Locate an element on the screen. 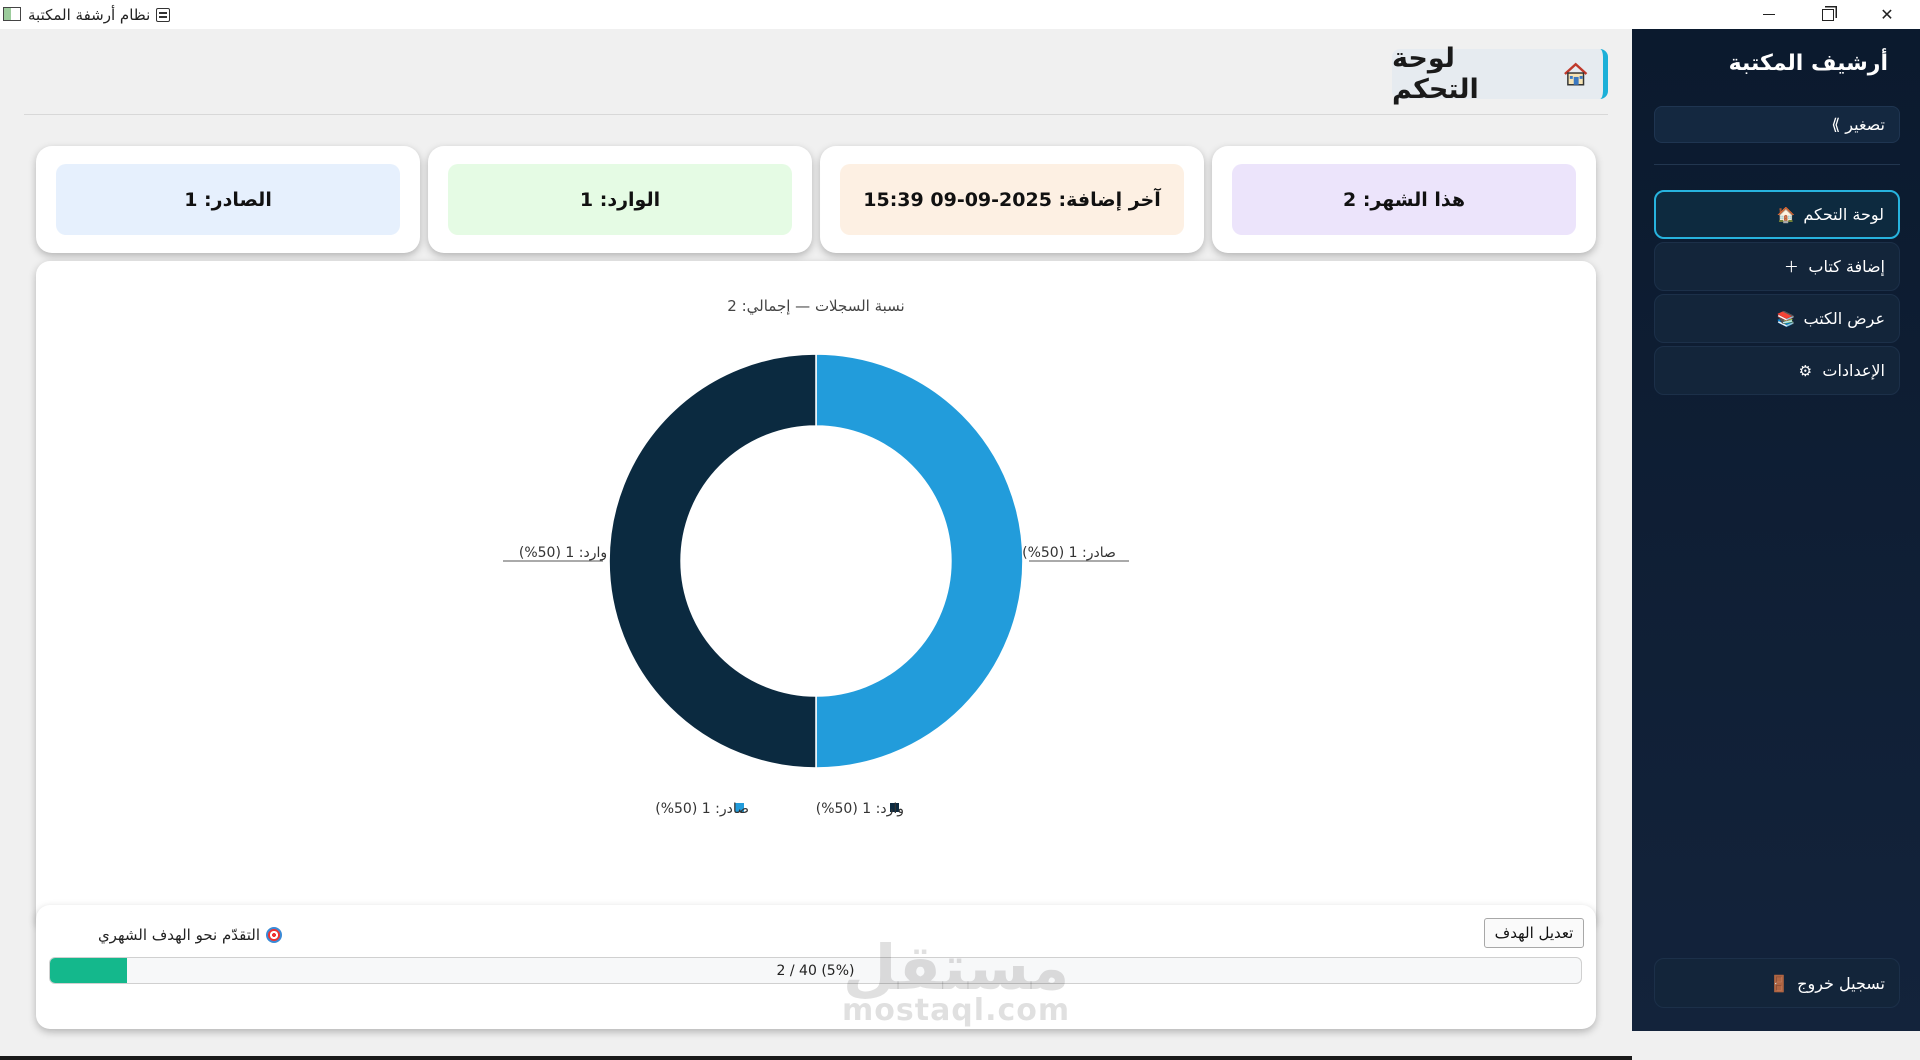 The image size is (1920, 1060). sidebar-item-label: لوحة التحكم is located at coordinates (1843, 214).